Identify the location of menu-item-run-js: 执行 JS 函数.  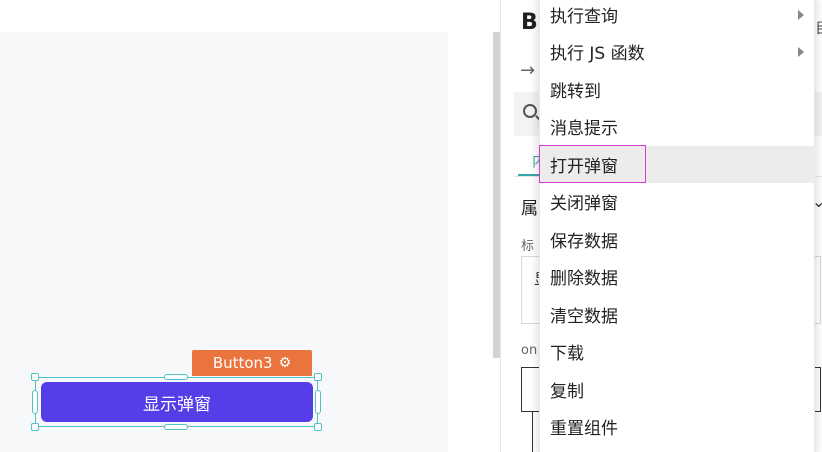
(678, 51).